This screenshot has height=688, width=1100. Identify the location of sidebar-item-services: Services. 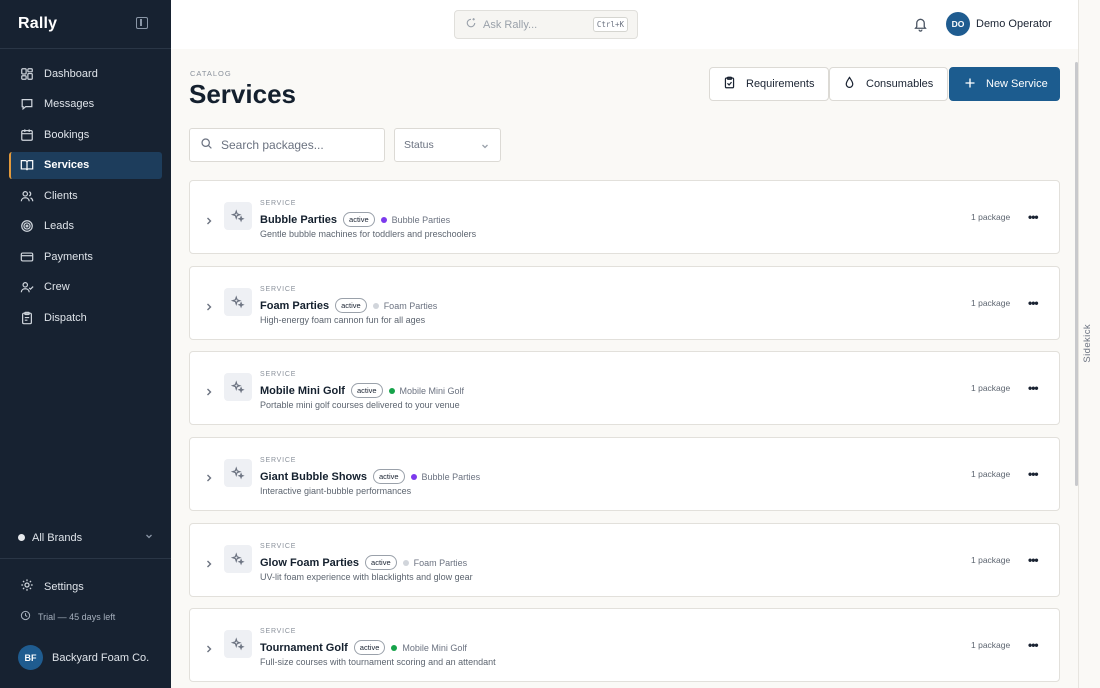
(85, 165).